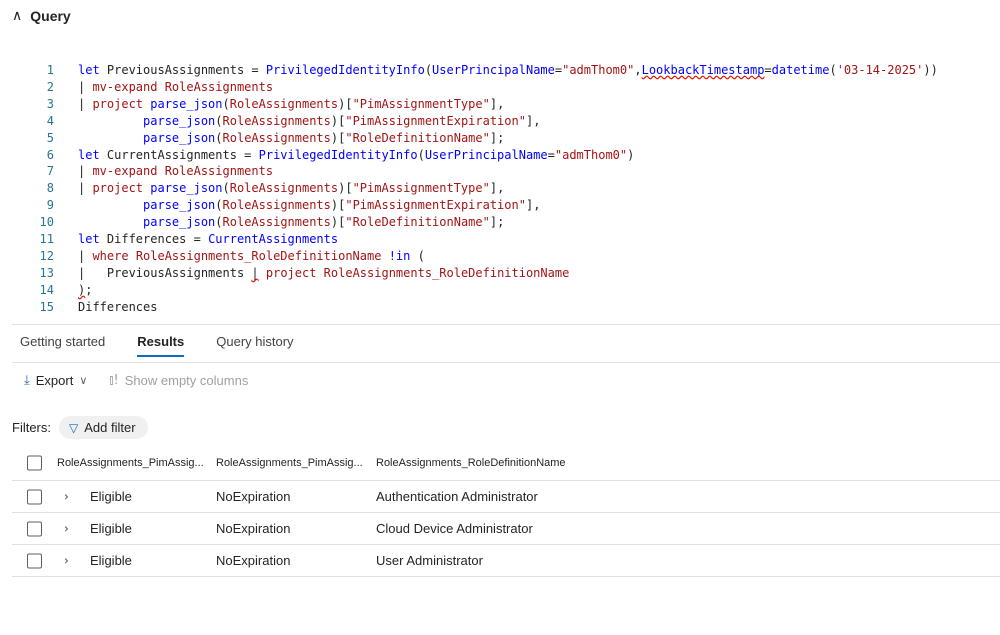 The height and width of the screenshot is (635, 1000). I want to click on tab-results: Results, so click(161, 345).